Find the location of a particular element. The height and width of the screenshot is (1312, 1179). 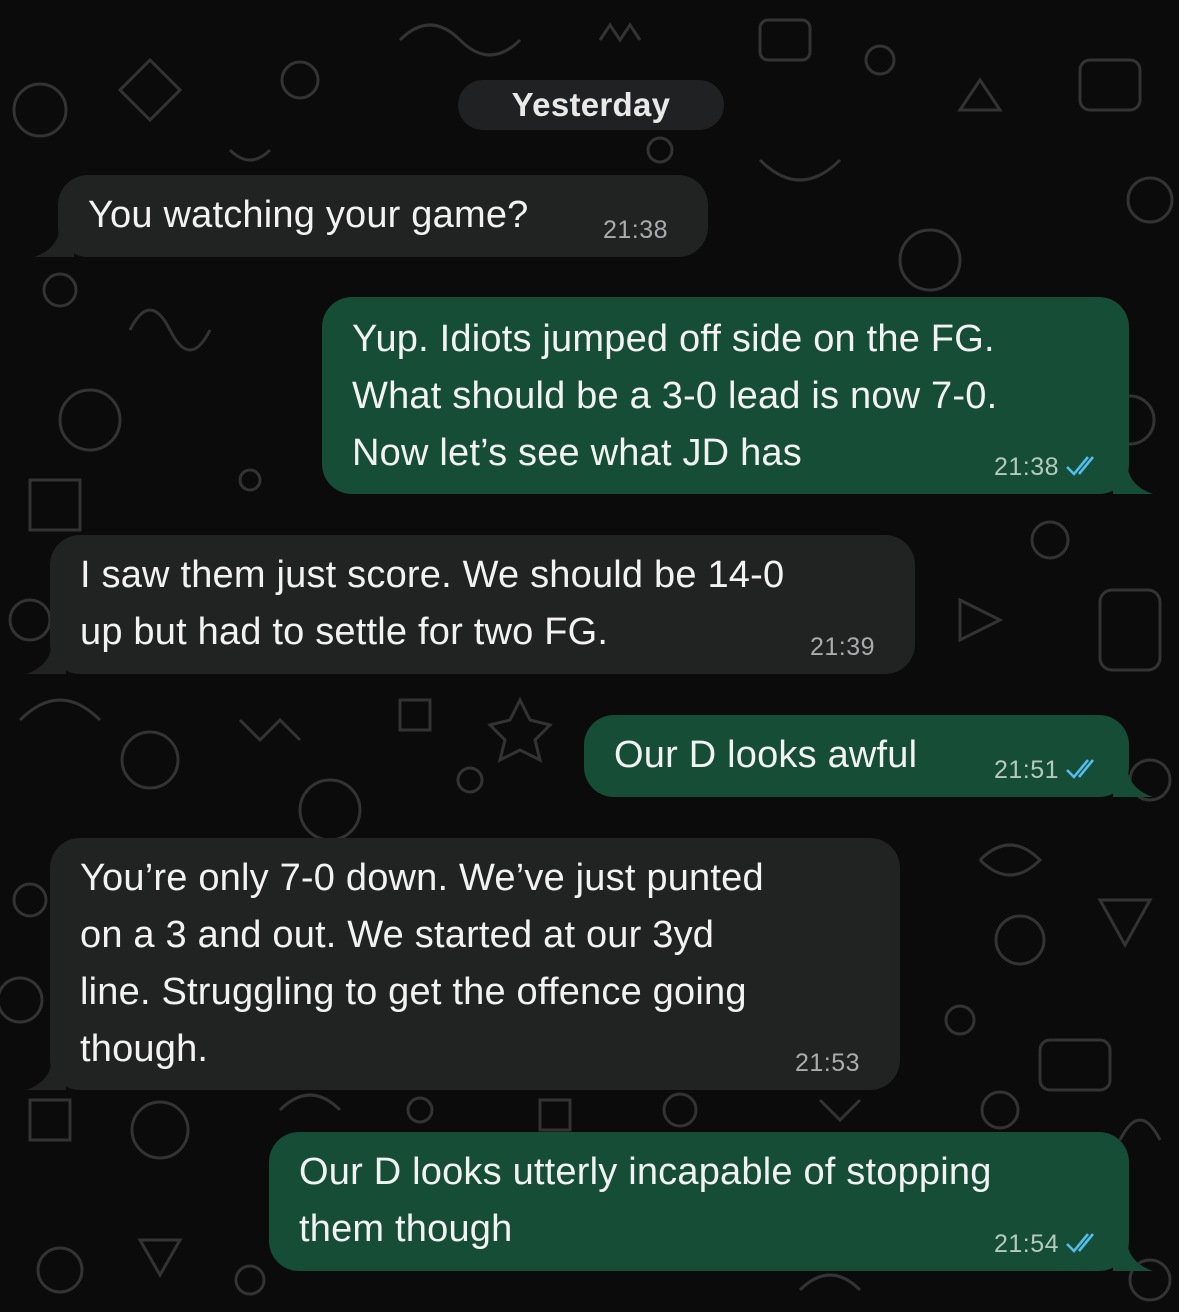

message-time: 21:51 is located at coordinates (1047, 770).